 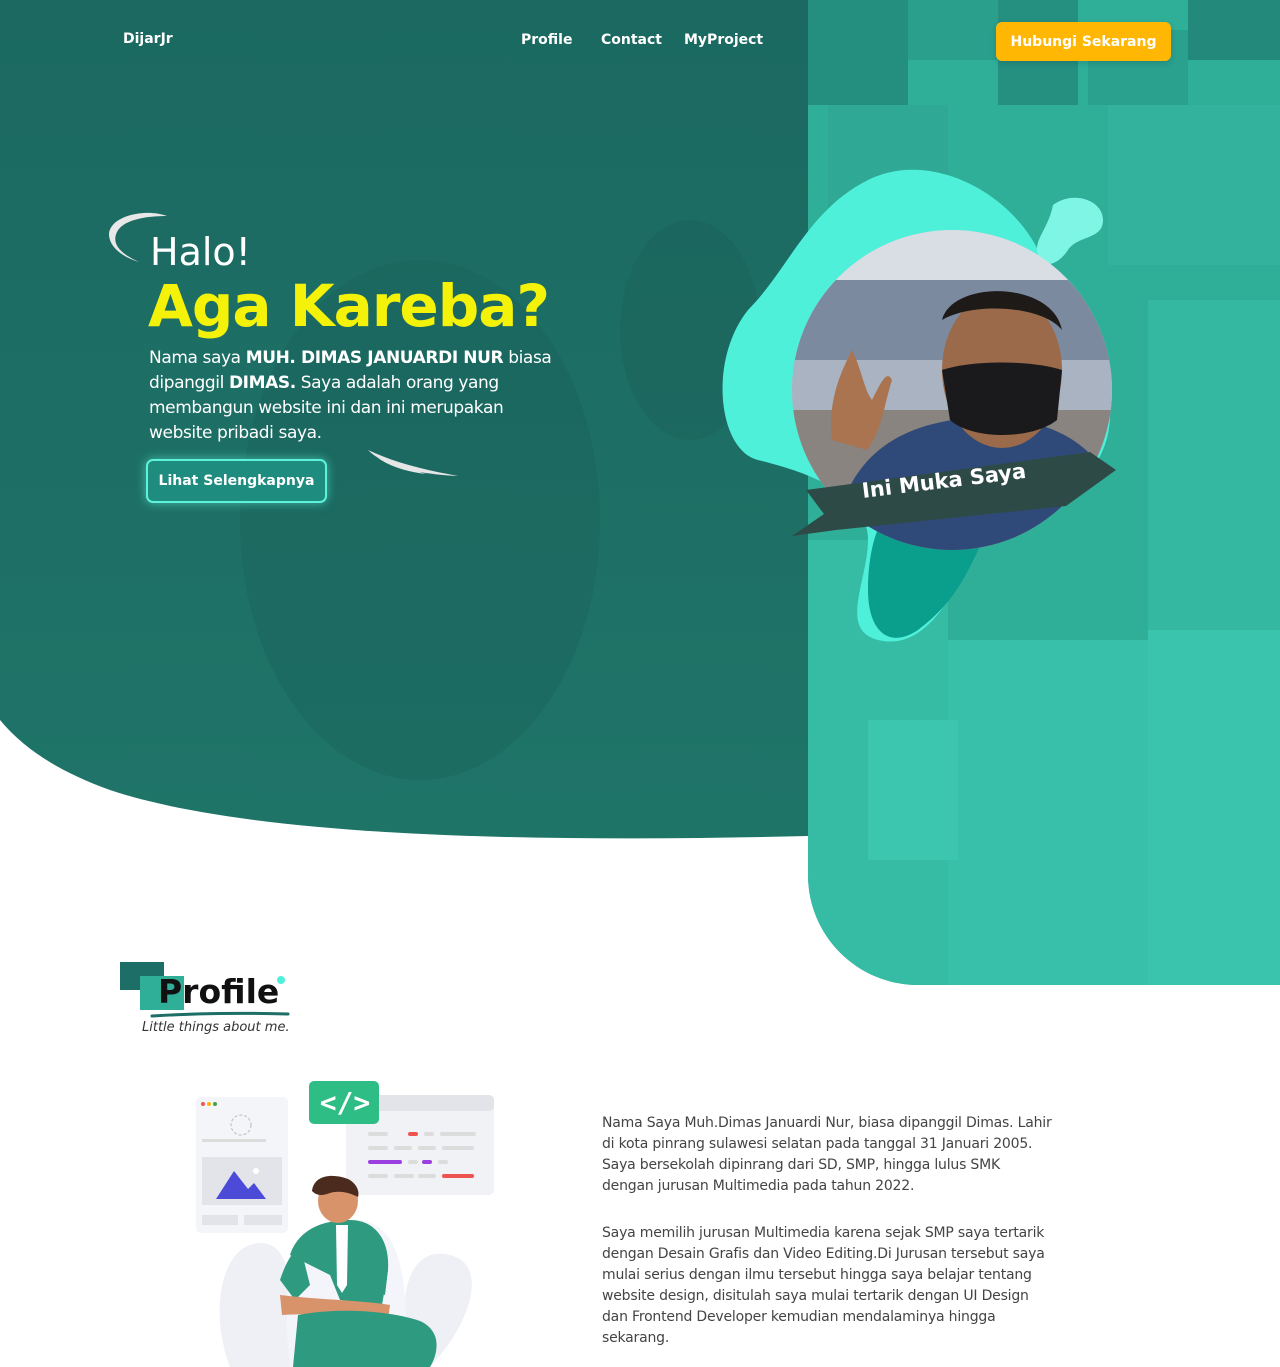 I want to click on profile-title-underline, so click(x=220, y=1014).